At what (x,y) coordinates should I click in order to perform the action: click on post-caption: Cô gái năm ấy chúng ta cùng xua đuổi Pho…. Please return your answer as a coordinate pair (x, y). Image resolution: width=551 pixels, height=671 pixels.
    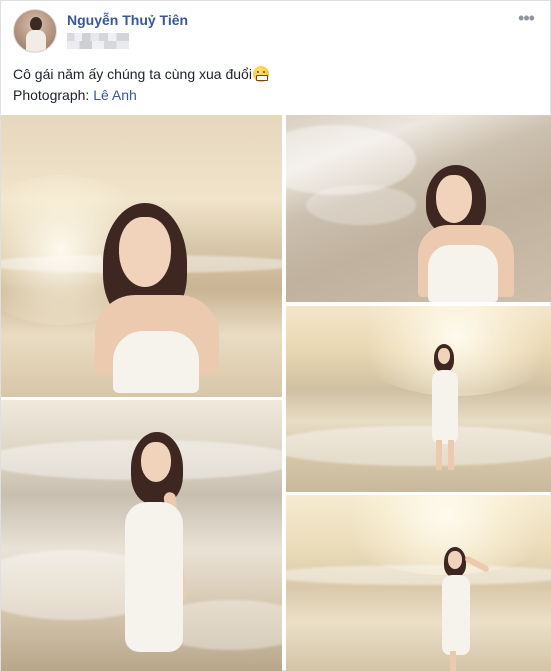
    Looking at the image, I should click on (275, 85).